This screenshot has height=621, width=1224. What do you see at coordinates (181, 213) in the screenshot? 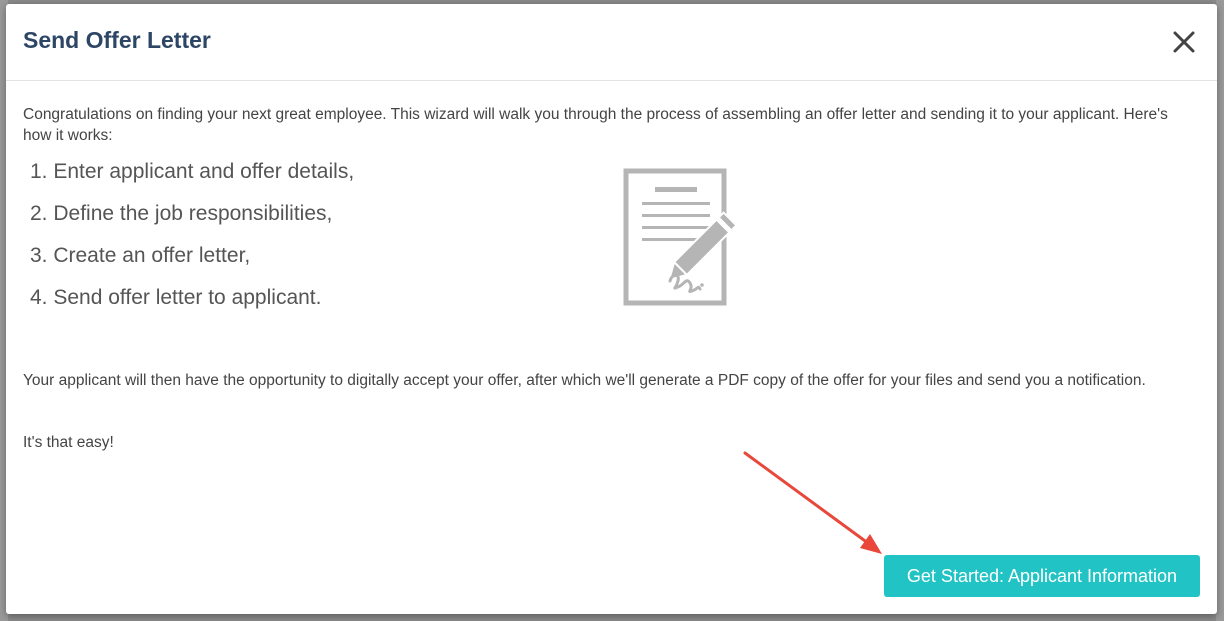
I see `step-item: 2. Define the job responsibilities,` at bounding box center [181, 213].